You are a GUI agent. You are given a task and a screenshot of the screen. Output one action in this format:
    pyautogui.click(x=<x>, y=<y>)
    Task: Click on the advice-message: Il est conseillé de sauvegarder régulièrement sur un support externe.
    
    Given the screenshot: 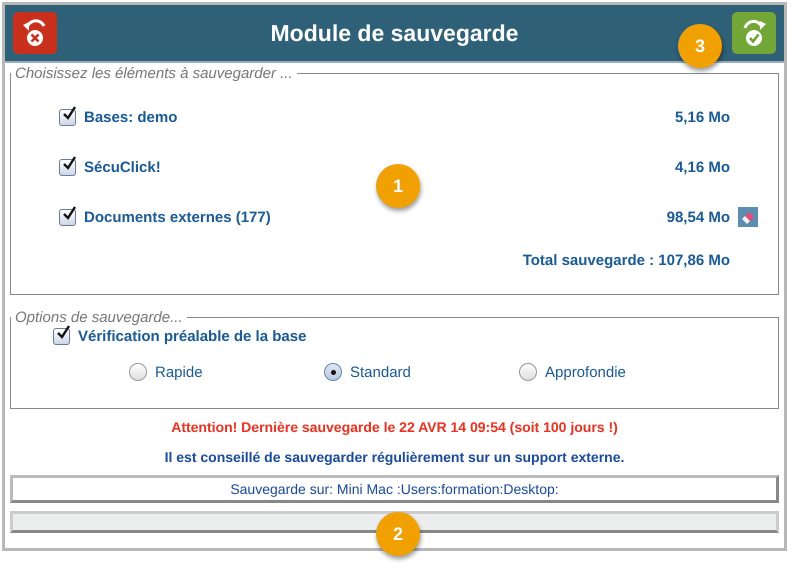 What is the action you would take?
    pyautogui.click(x=395, y=457)
    